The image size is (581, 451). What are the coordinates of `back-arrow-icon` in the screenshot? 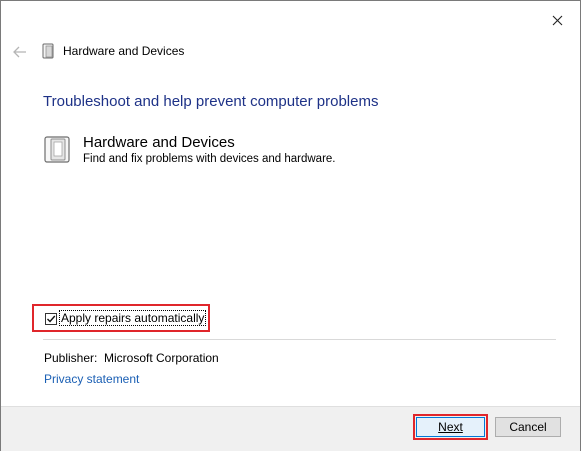 It's located at (19, 52).